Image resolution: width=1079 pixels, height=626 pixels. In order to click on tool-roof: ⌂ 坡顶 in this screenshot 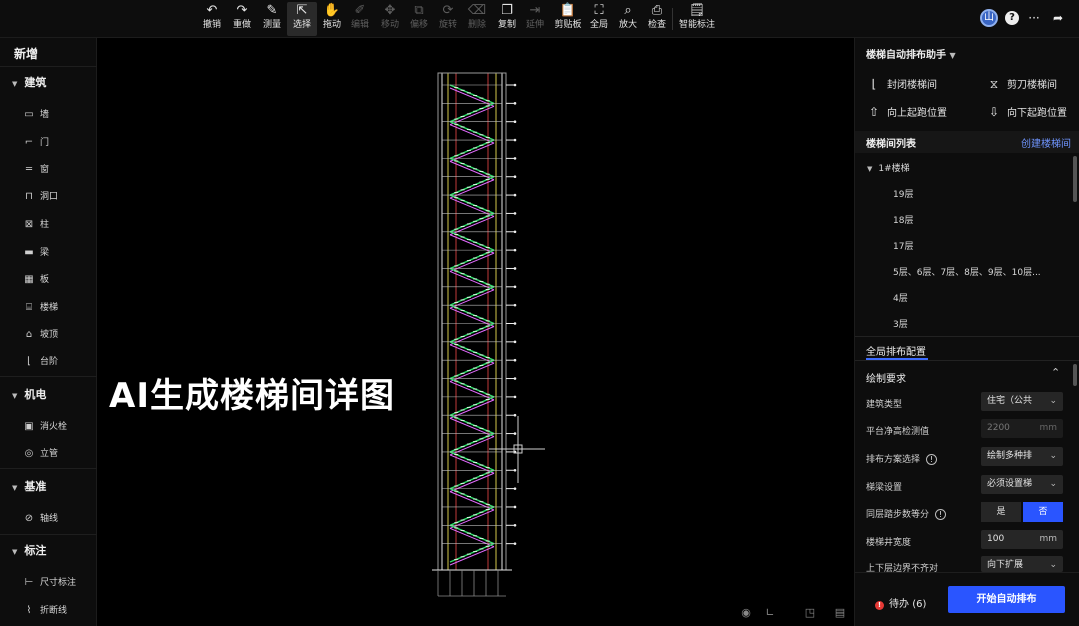, I will do `click(40, 333)`.